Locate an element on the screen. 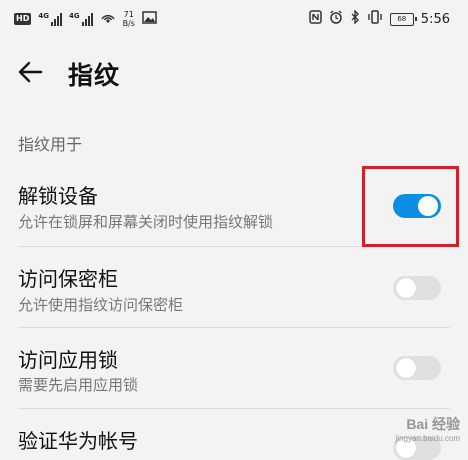 Image resolution: width=468 pixels, height=460 pixels. network-speed-value: 71 is located at coordinates (128, 14).